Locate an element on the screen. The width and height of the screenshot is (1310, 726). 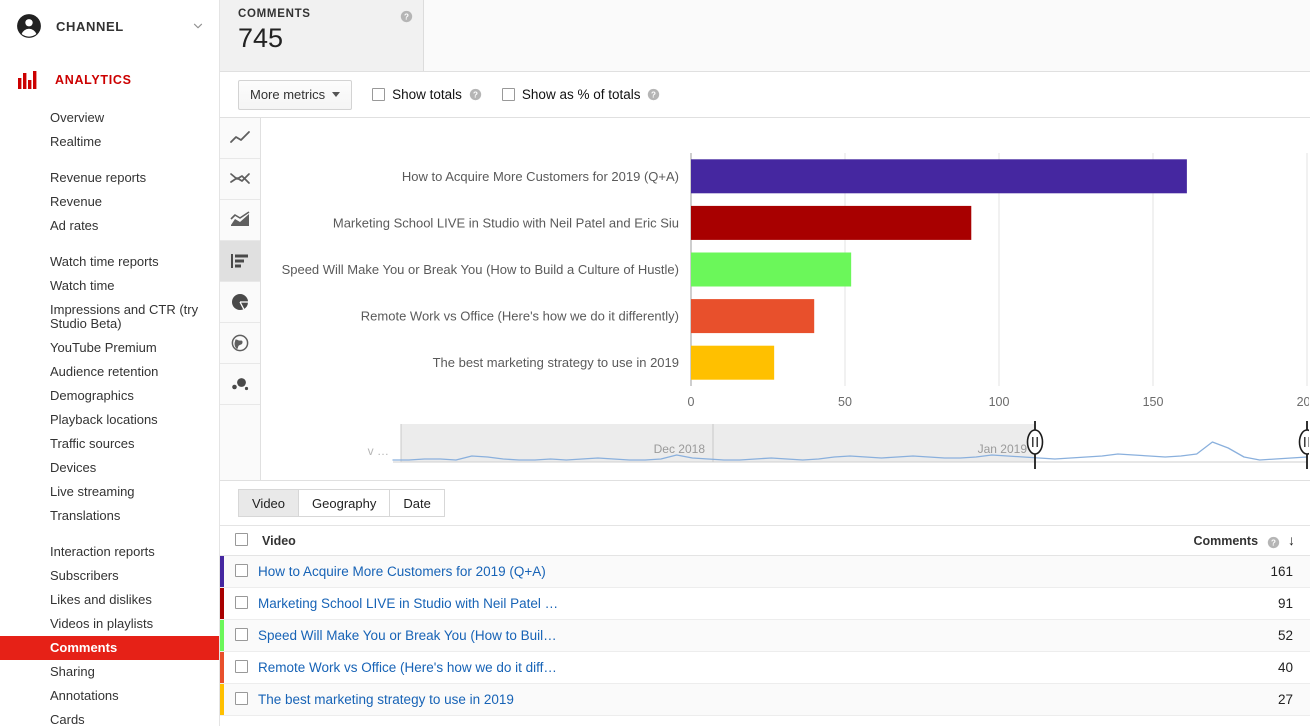
sidebar-item-comments: Comments is located at coordinates (109, 648).